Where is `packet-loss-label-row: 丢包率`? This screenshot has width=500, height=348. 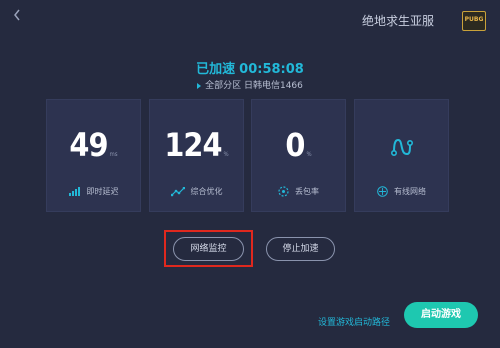
packet-loss-label-row: 丢包率 is located at coordinates (298, 191).